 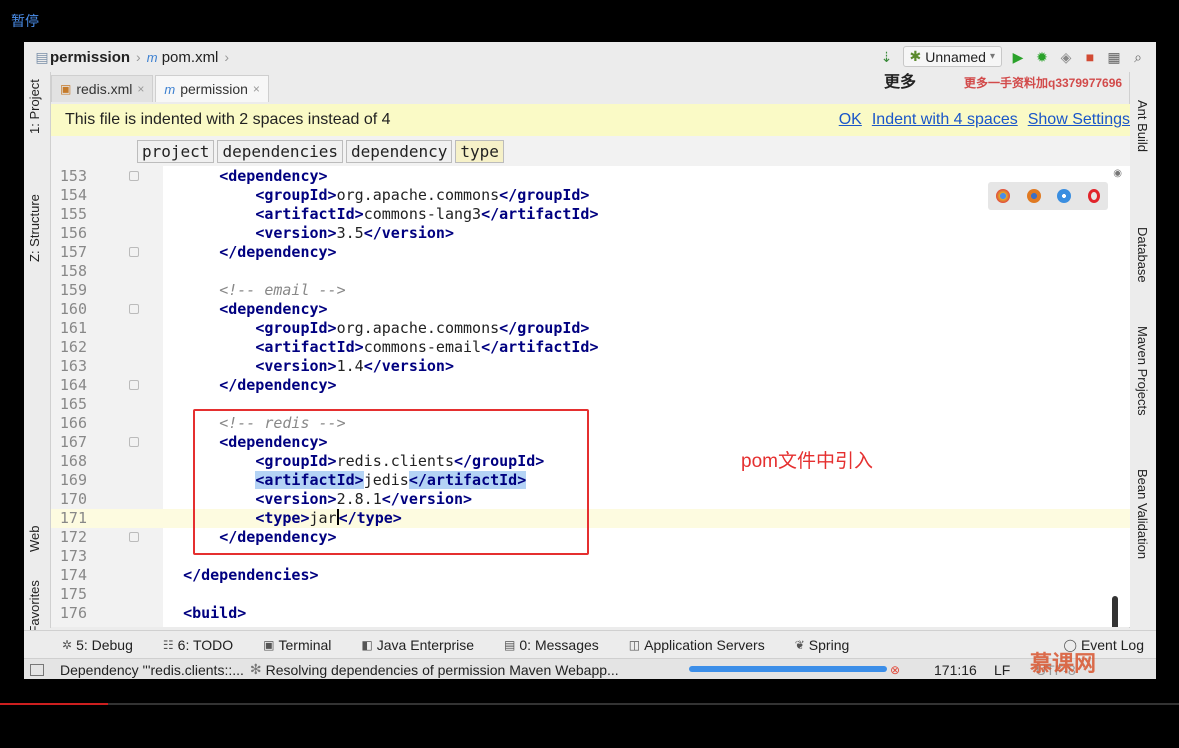 I want to click on tool-tab-label: Bean Validation, so click(x=1142, y=514).